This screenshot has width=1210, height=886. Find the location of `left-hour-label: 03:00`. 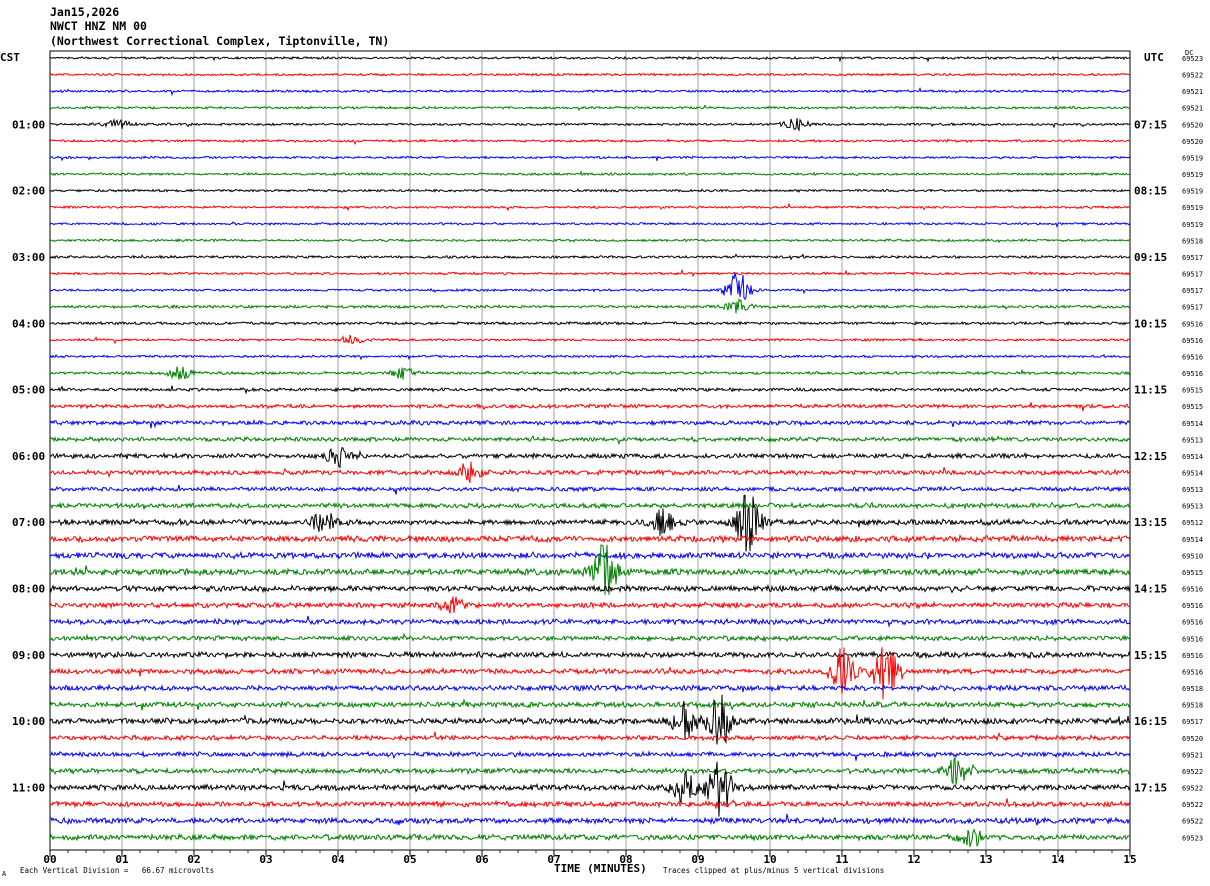

left-hour-label: 03:00 is located at coordinates (28, 257).